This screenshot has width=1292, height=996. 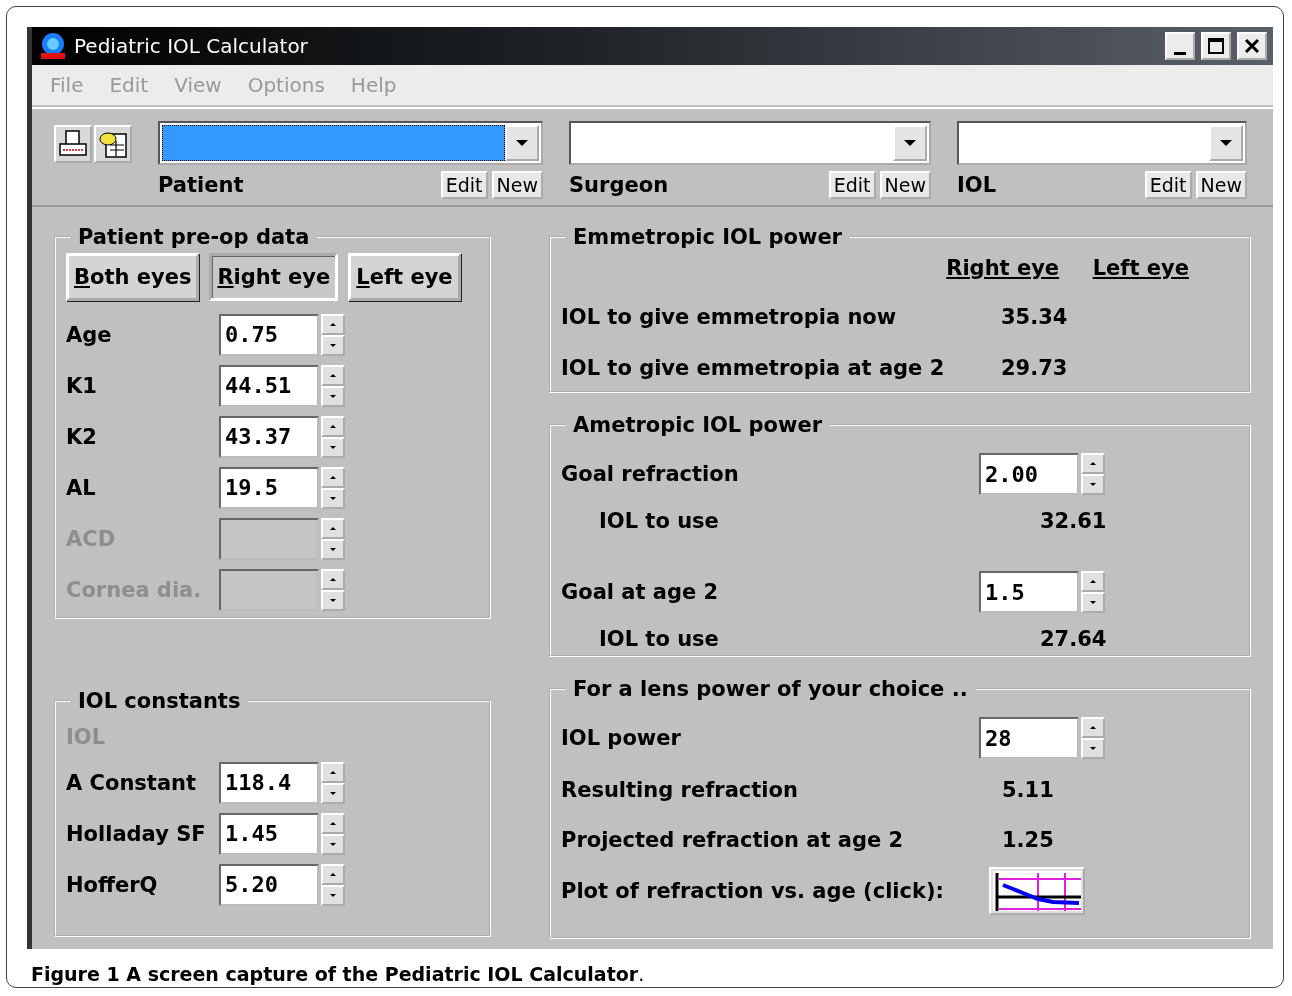 I want to click on column-header: Left eye, so click(x=1141, y=268).